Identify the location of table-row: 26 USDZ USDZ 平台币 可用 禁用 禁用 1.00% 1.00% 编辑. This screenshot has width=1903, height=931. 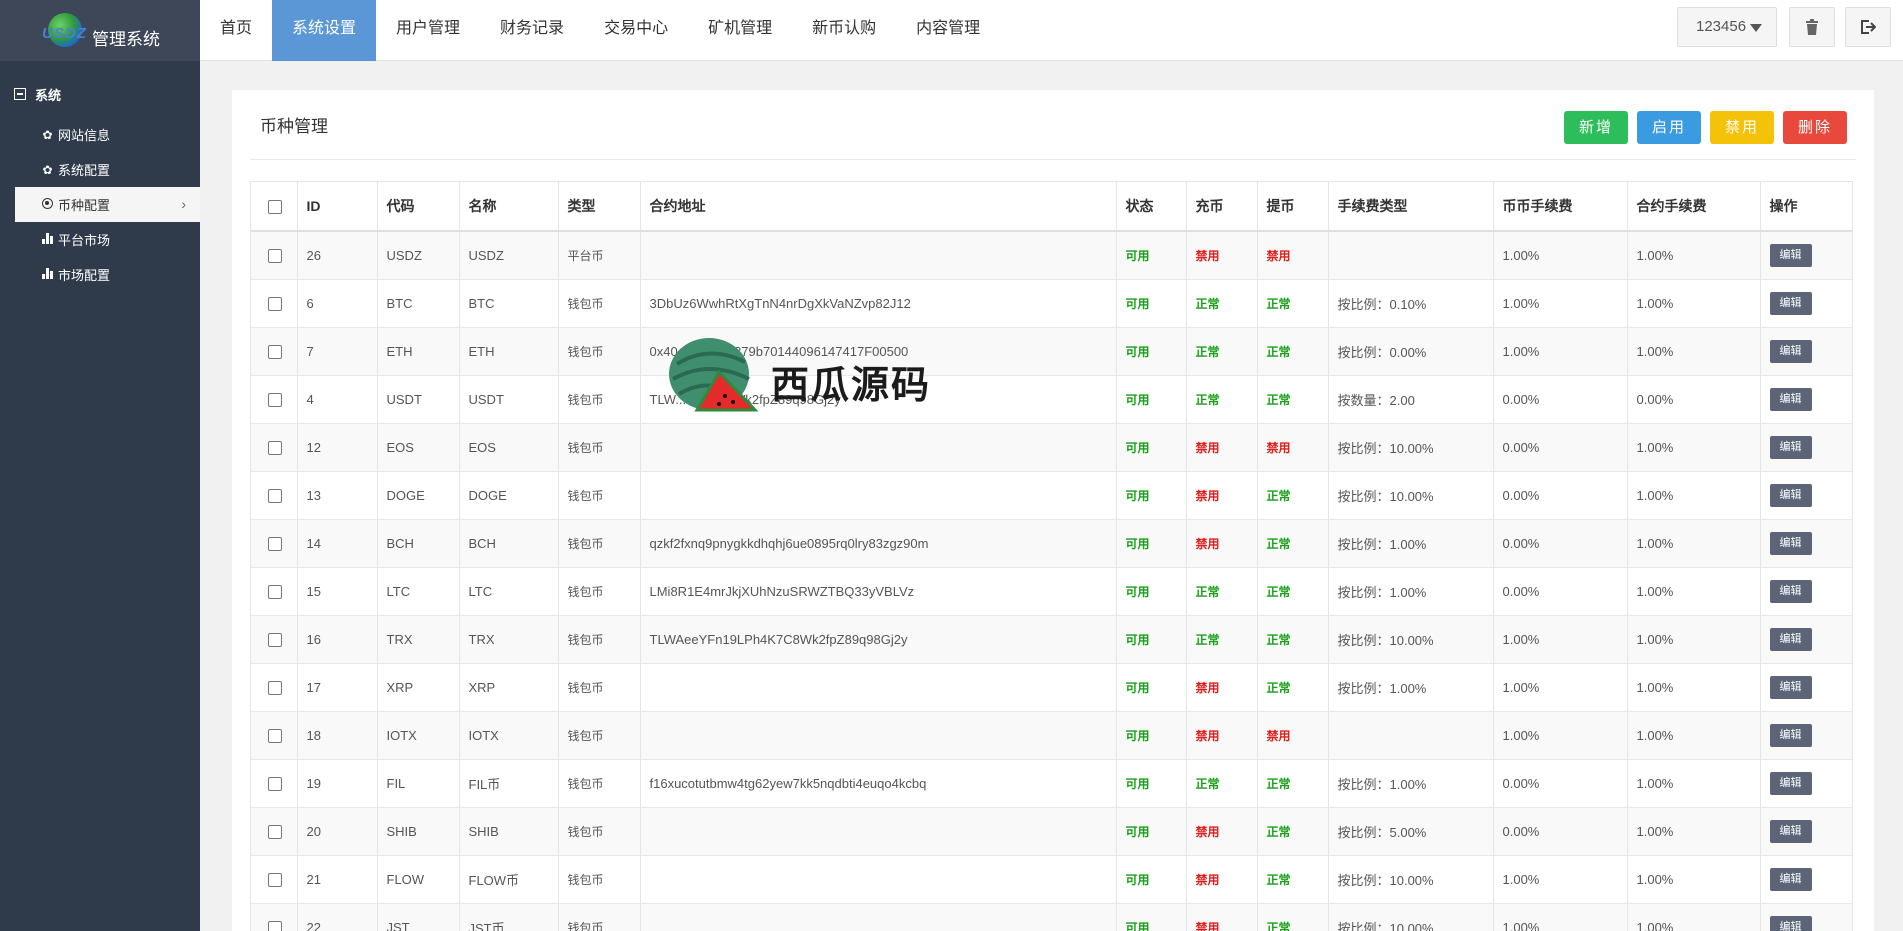
(1051, 255).